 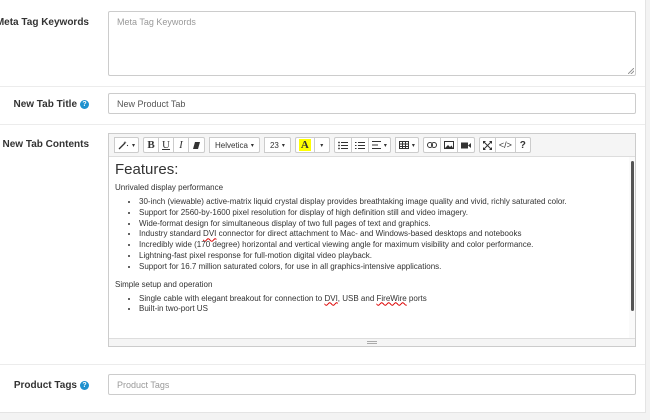 I want to click on italic-button: I, so click(x=181, y=145).